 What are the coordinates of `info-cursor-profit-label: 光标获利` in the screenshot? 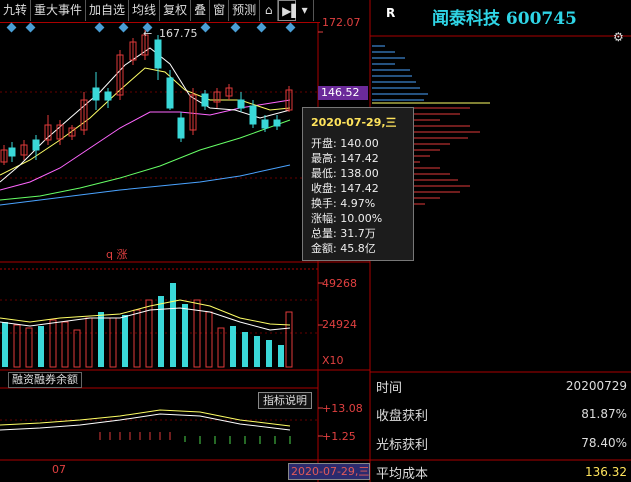 It's located at (402, 445).